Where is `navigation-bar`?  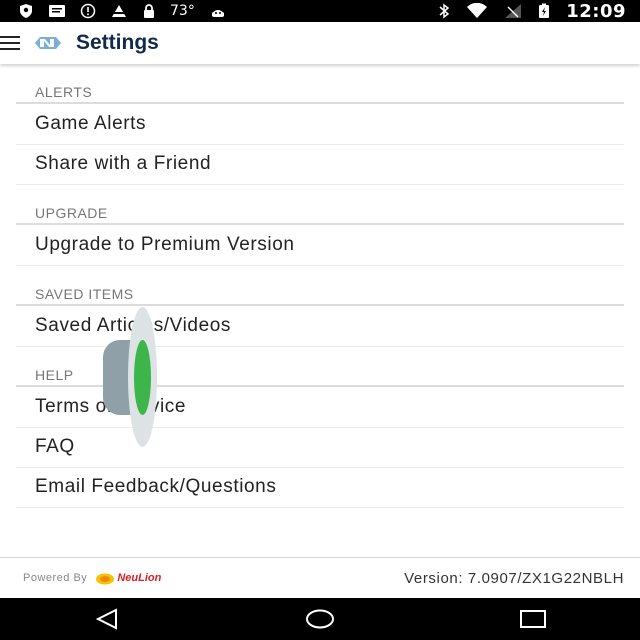
navigation-bar is located at coordinates (320, 619).